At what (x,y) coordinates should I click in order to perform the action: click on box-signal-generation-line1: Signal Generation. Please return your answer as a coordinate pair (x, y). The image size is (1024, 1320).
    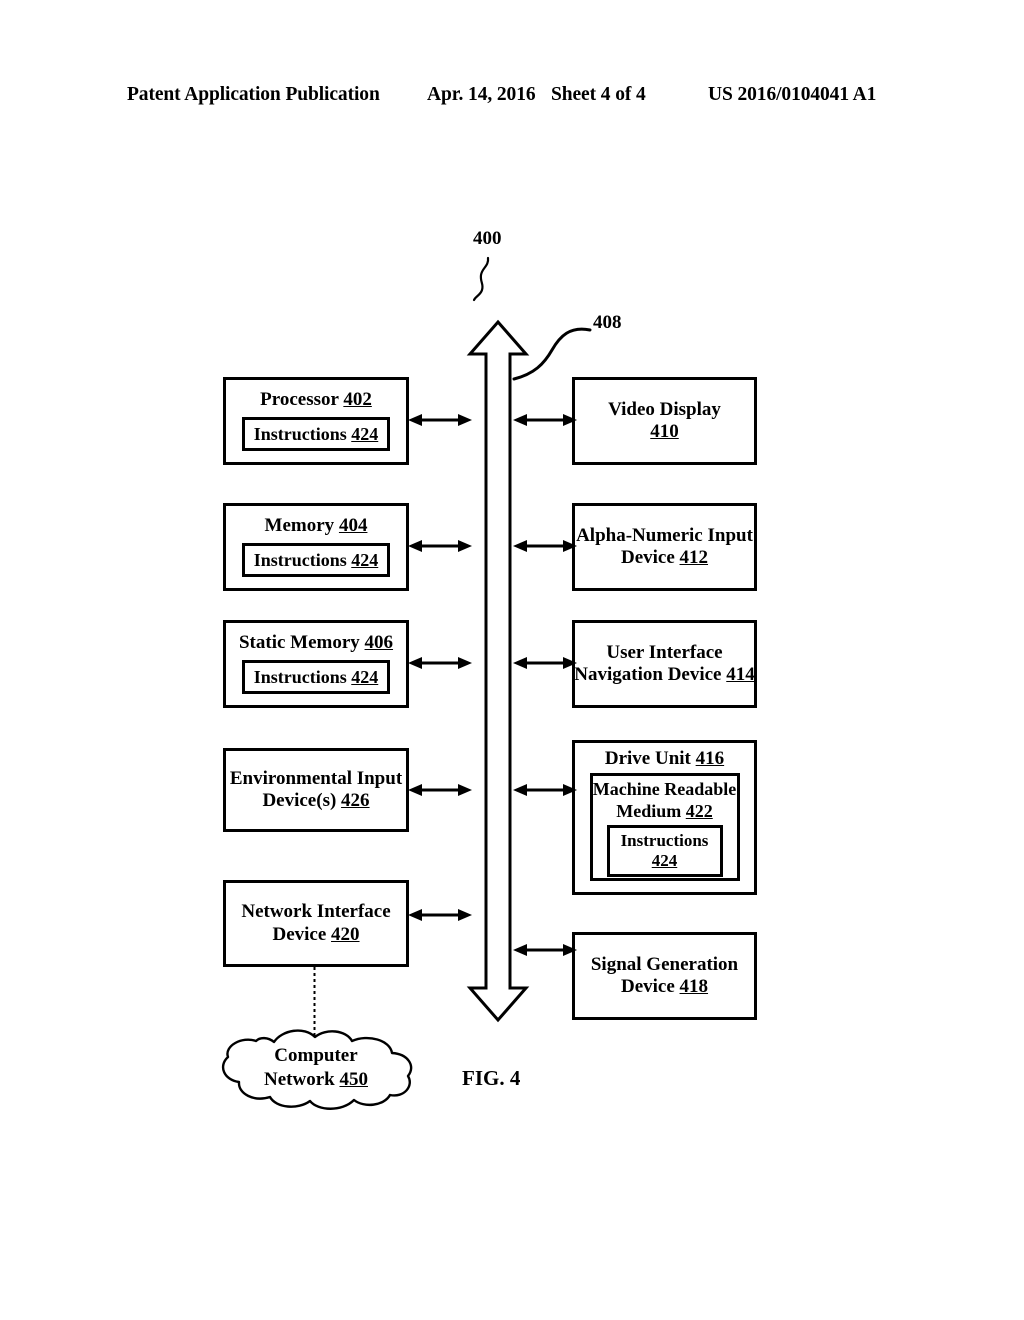
    Looking at the image, I should click on (664, 964).